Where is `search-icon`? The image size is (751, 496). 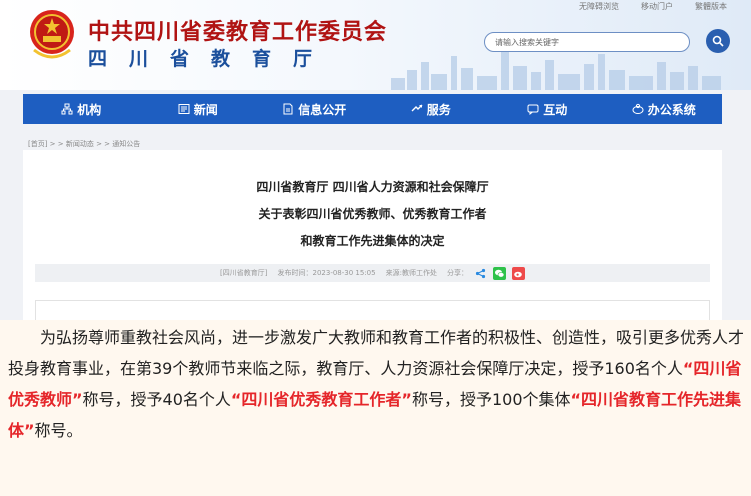 search-icon is located at coordinates (718, 41).